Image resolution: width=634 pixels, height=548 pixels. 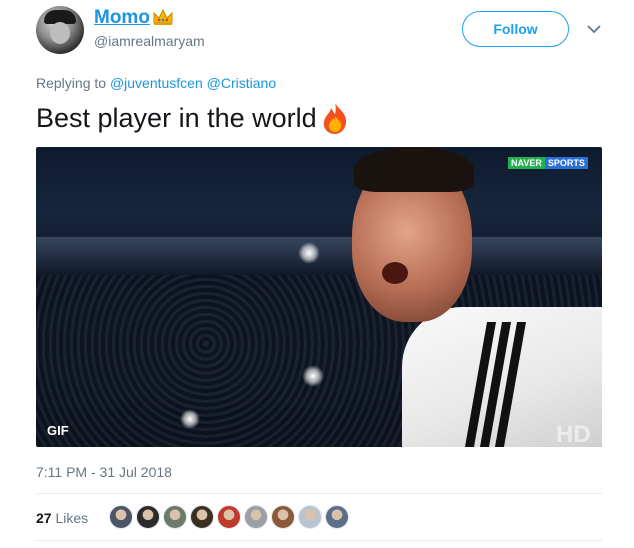 I want to click on likes-number: 27, so click(x=44, y=518).